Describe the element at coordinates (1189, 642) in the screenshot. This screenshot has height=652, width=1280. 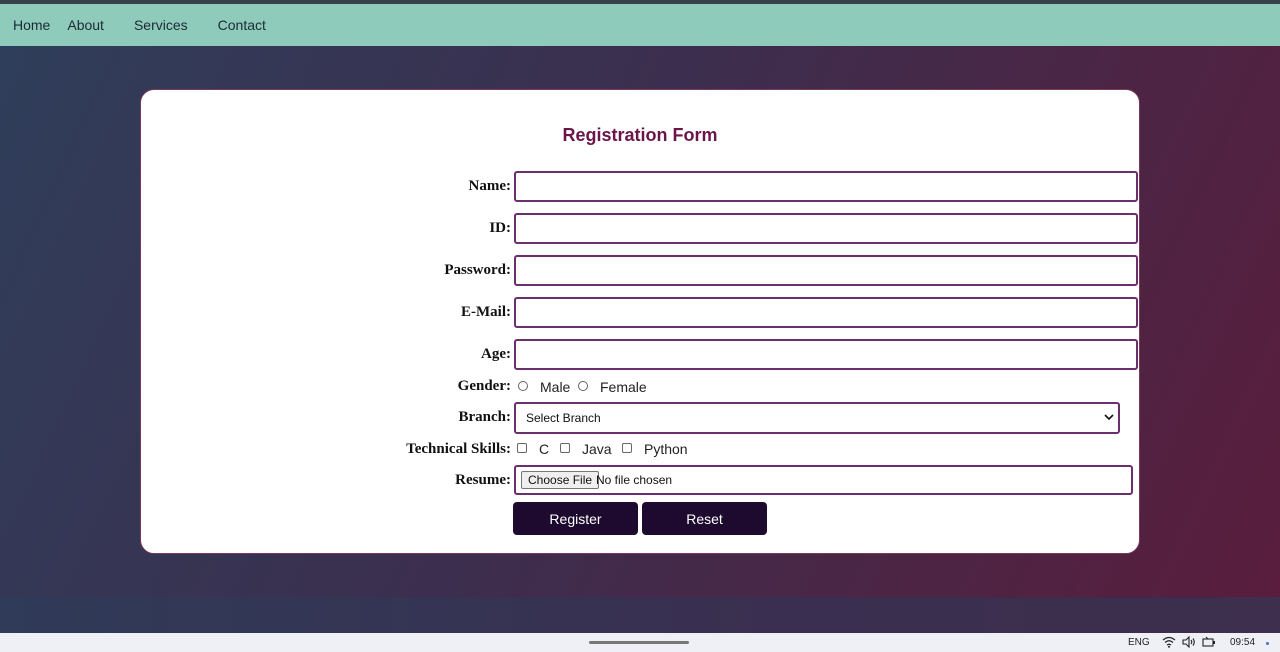
I see `volume-icon` at that location.